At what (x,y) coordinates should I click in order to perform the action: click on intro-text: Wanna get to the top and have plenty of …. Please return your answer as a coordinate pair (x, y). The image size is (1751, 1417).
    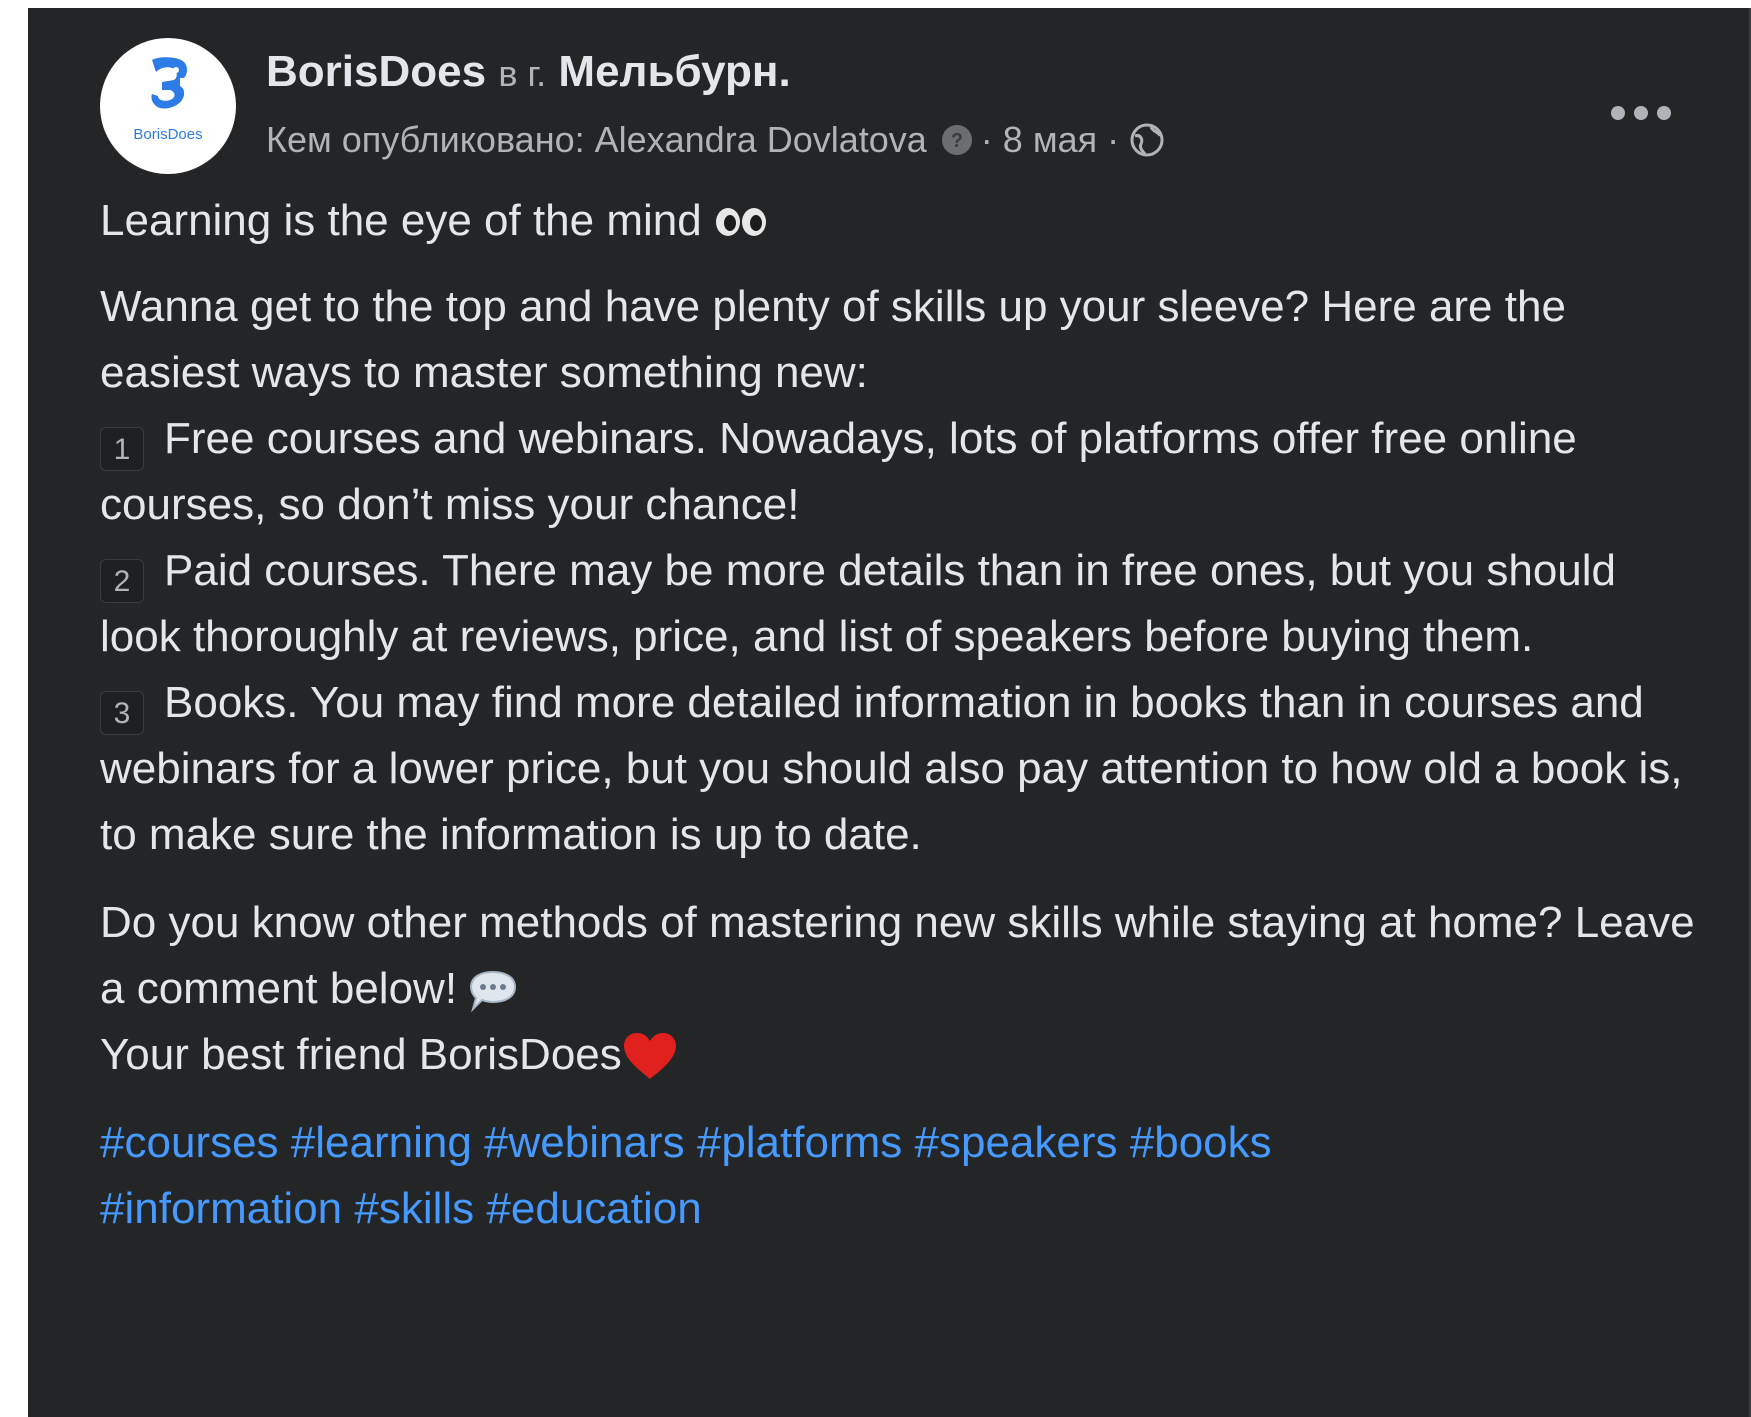
    Looking at the image, I should click on (833, 339).